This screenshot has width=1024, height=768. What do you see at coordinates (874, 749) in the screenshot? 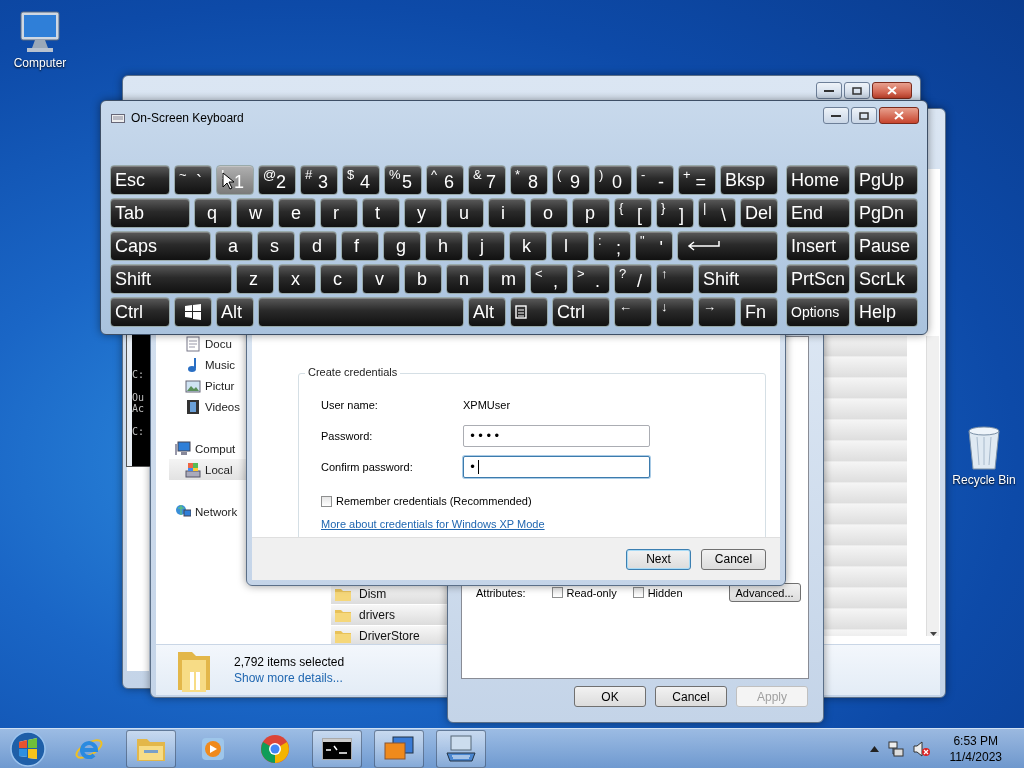
I see `show-hidden-icons-icon` at bounding box center [874, 749].